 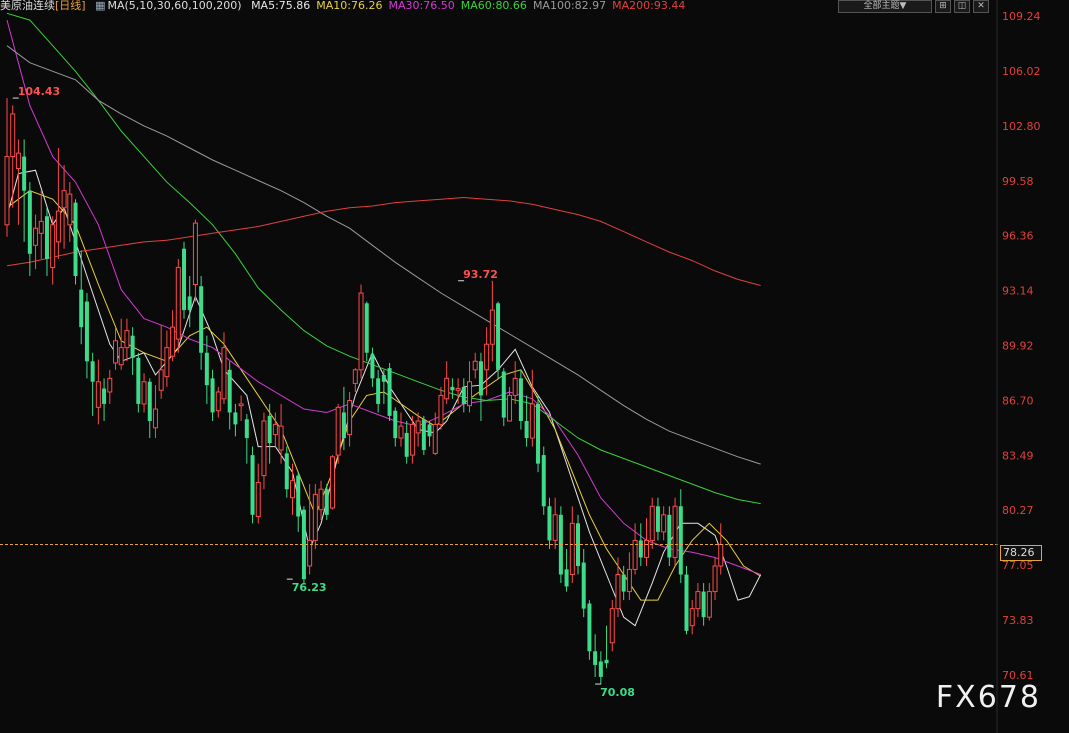 I want to click on price-tick-label: 109.24, so click(x=1021, y=16).